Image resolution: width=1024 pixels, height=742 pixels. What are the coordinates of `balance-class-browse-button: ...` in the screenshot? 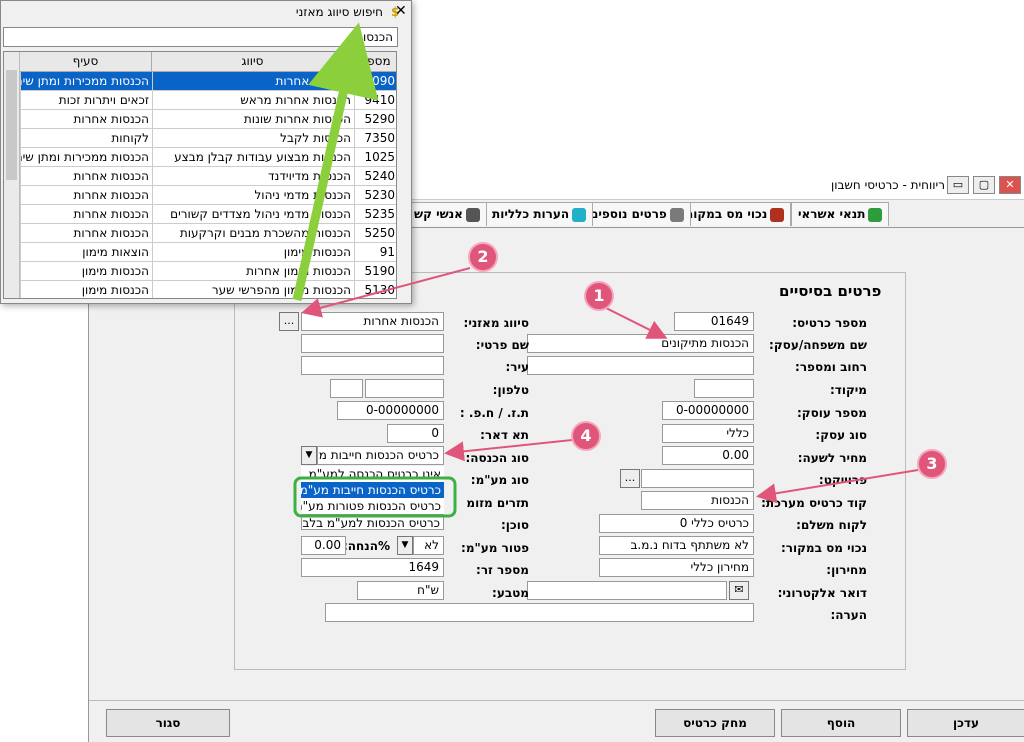 It's located at (289, 321).